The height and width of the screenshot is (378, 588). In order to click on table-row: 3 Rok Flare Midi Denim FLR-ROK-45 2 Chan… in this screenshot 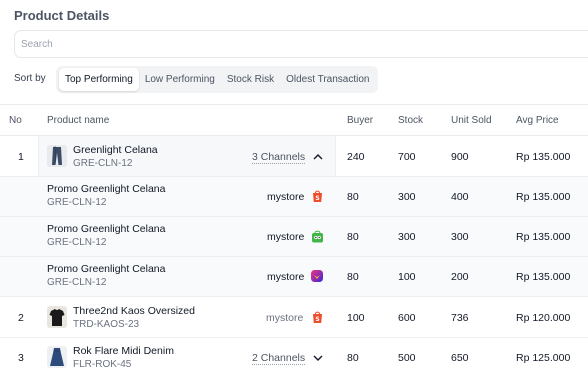, I will do `click(294, 358)`.